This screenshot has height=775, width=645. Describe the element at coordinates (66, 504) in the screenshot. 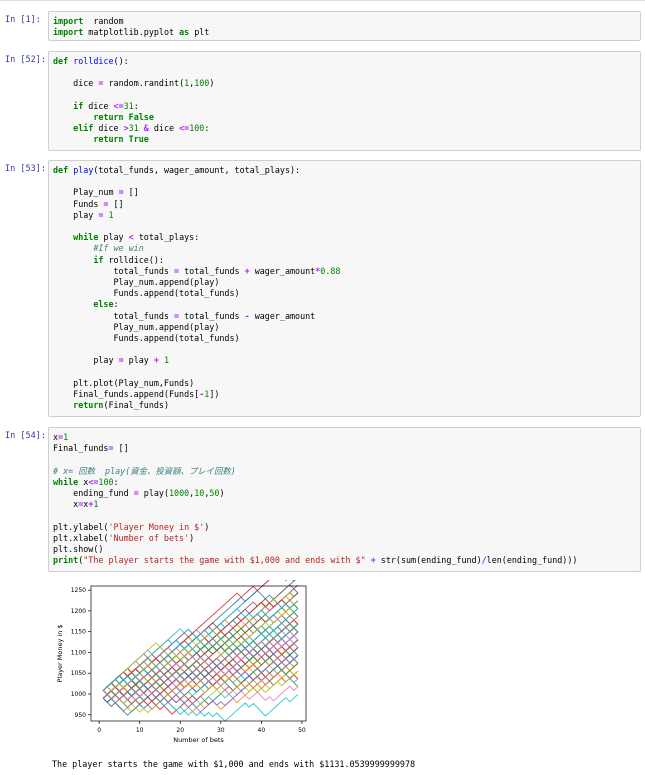

I see `code-token: x` at that location.